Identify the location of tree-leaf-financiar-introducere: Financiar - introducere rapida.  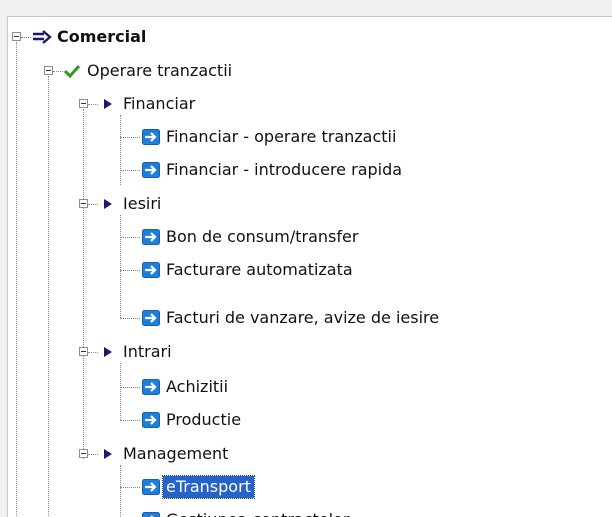
(273, 170).